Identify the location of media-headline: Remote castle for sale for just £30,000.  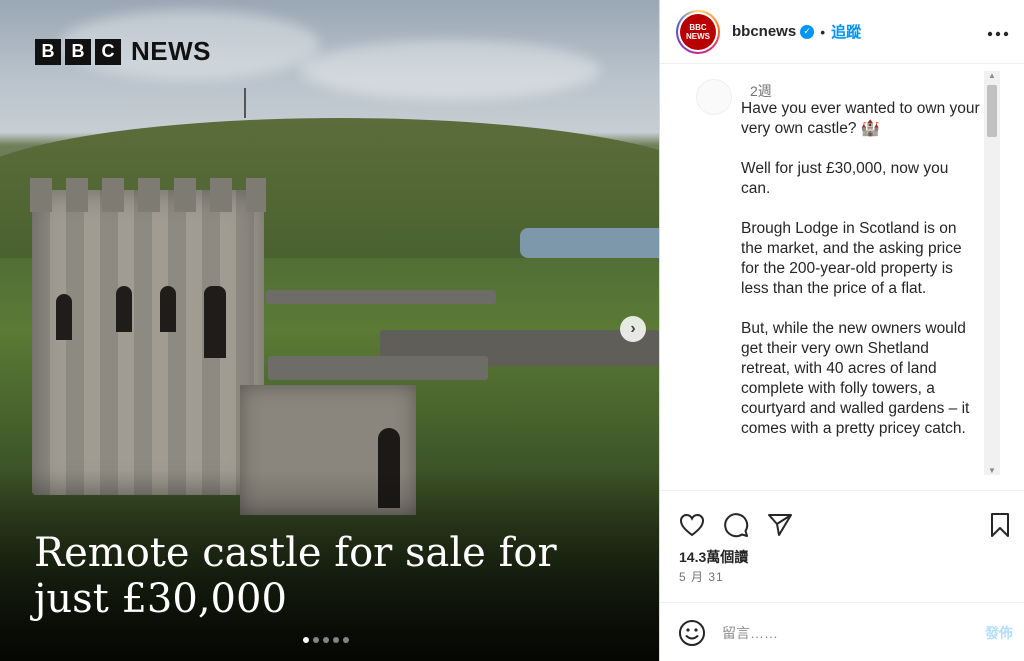
(334, 576).